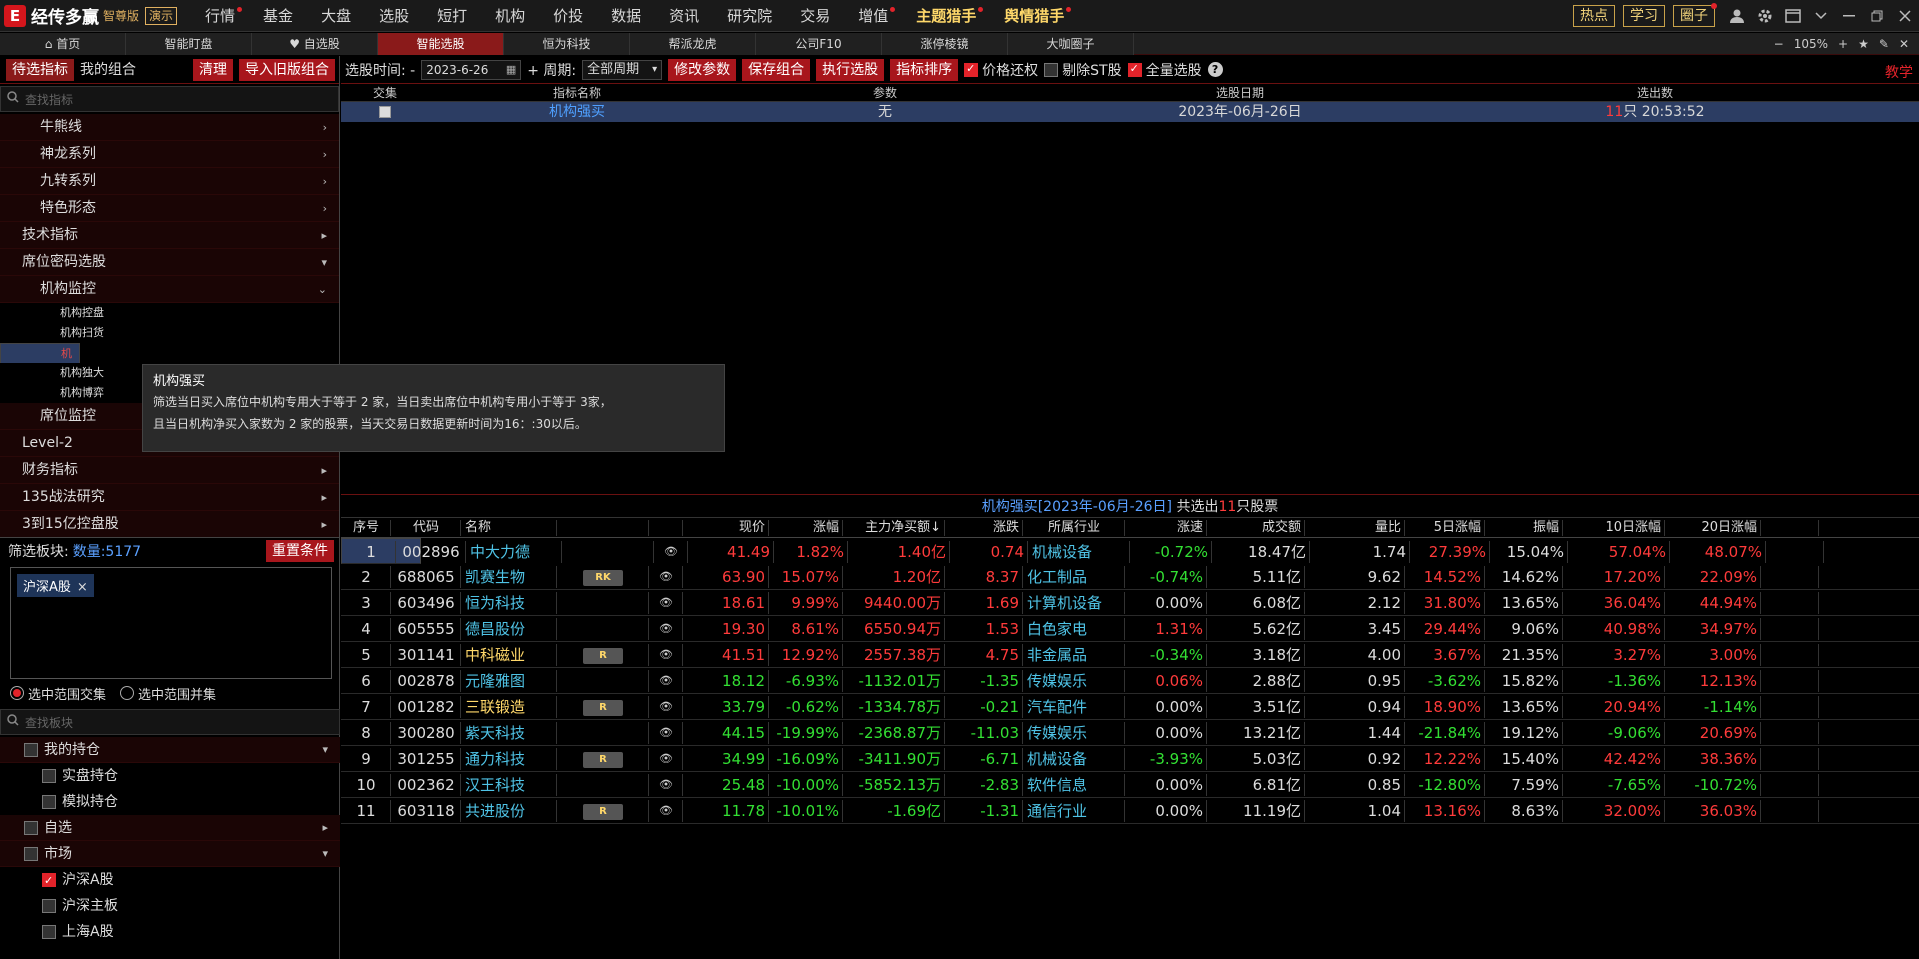 This screenshot has width=1919, height=959. I want to click on period-select: 全部周期 ▾, so click(622, 69).